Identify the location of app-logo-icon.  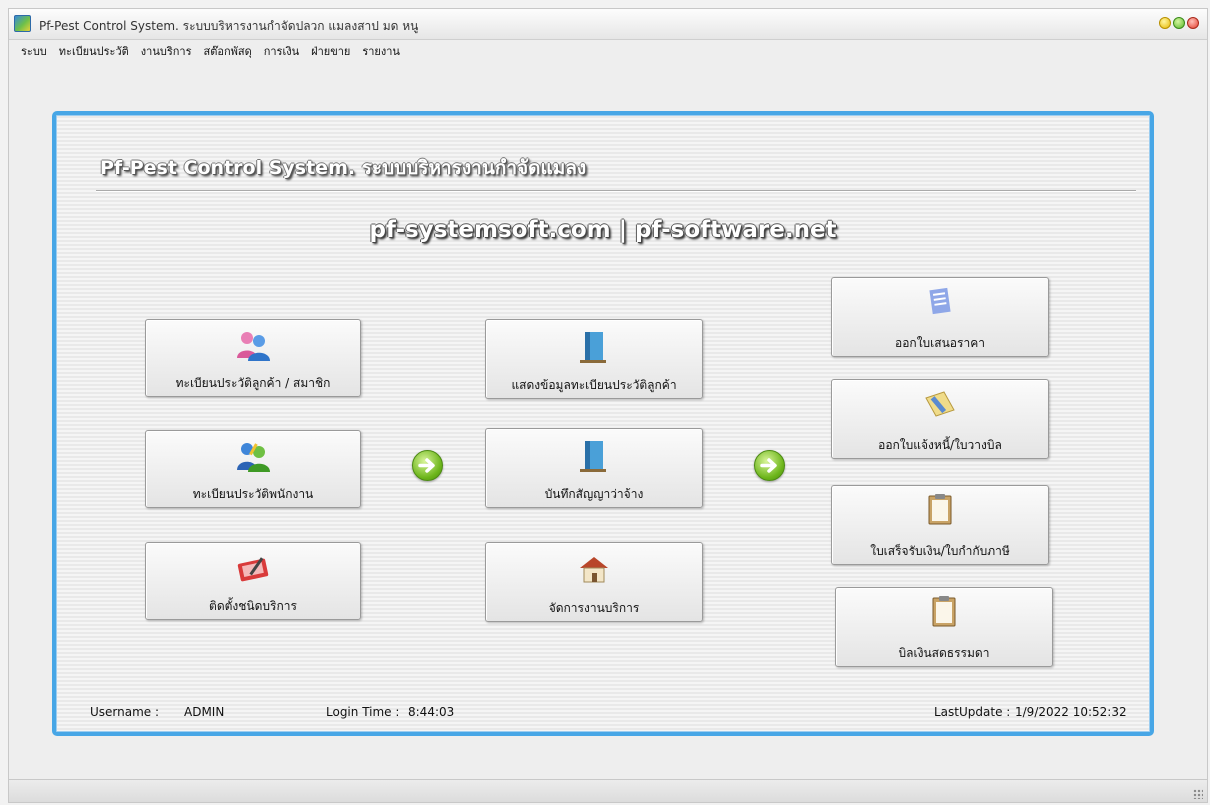
(22, 23).